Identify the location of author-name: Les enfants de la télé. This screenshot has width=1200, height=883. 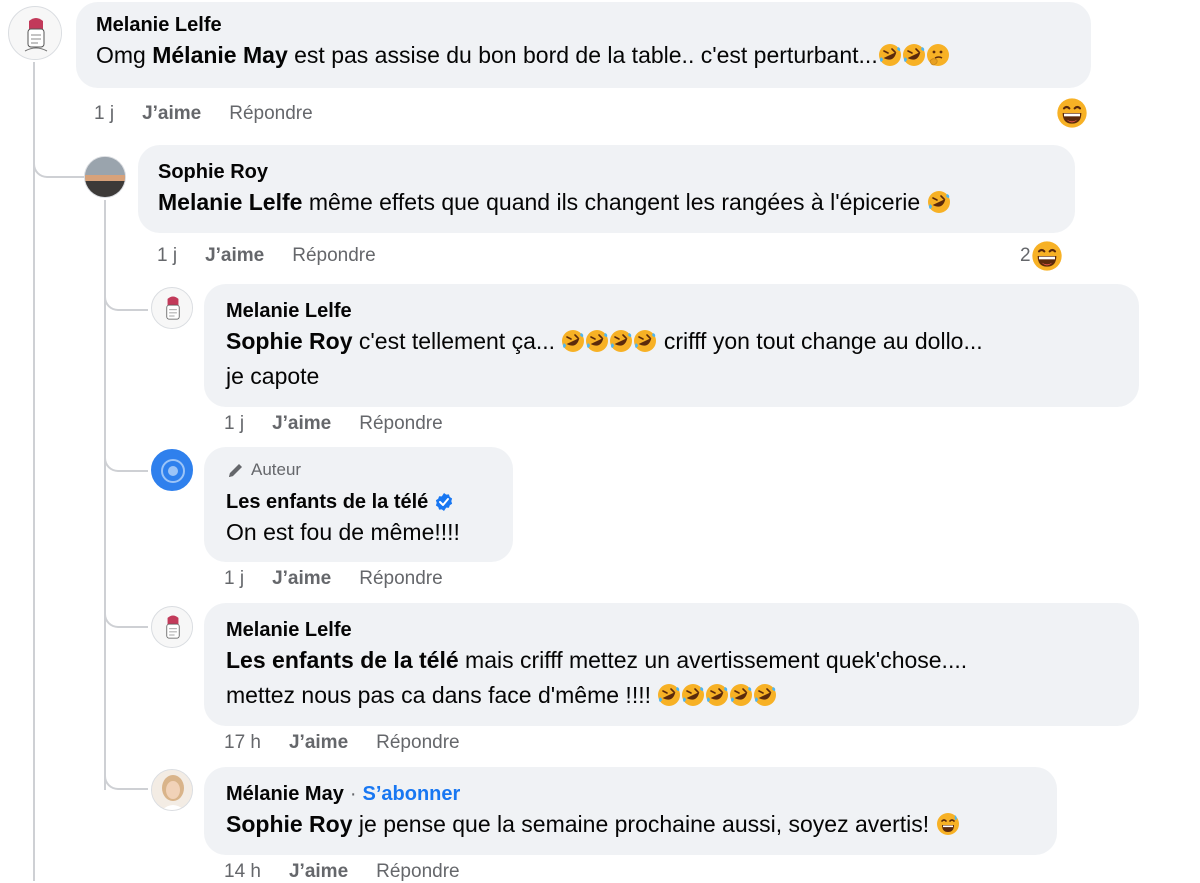
(327, 502).